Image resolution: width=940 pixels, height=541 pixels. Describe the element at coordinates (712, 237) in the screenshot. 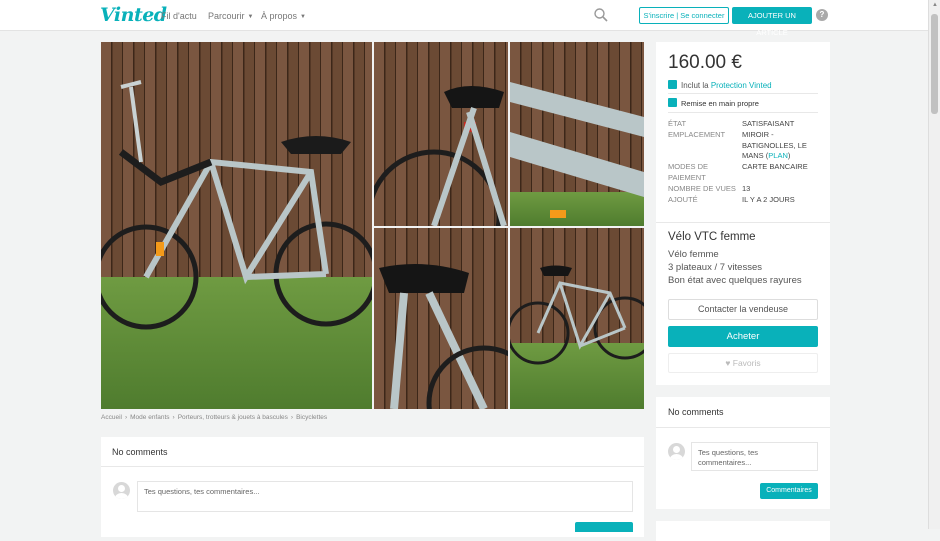

I see `item-title: Vélo VTC femme` at that location.